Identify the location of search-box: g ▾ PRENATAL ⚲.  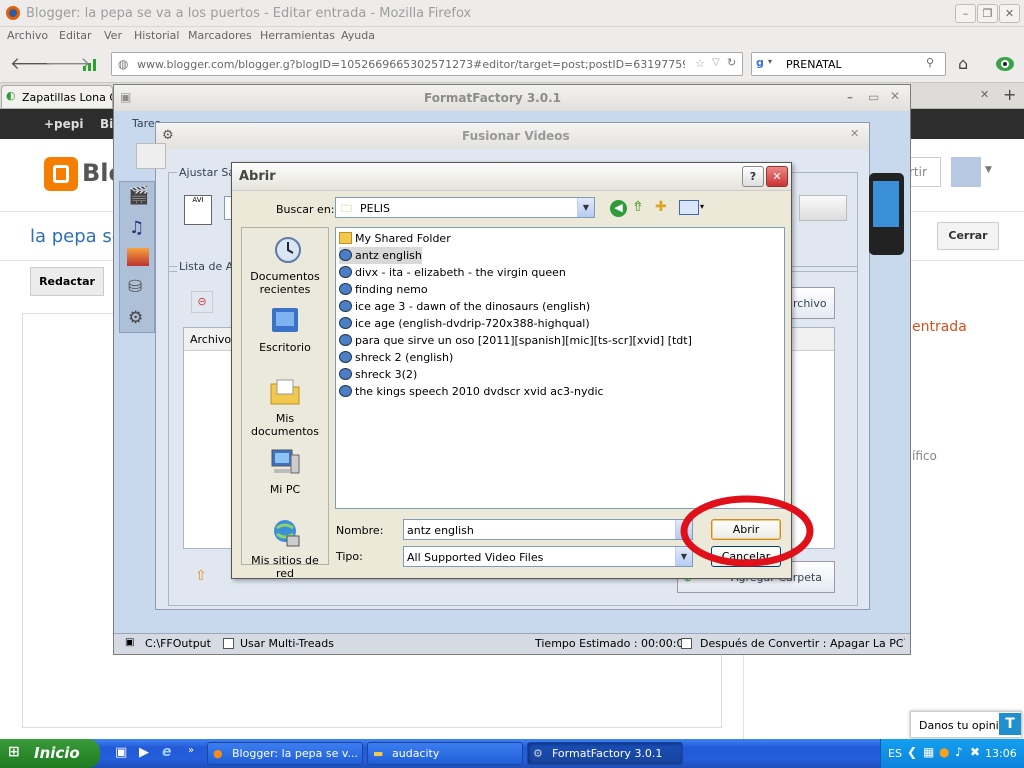
(848, 64).